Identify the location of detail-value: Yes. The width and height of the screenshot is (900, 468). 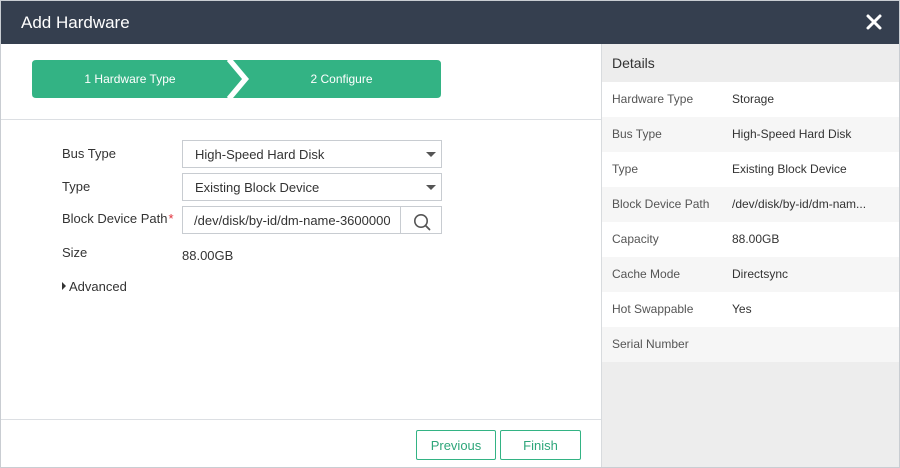
(742, 309).